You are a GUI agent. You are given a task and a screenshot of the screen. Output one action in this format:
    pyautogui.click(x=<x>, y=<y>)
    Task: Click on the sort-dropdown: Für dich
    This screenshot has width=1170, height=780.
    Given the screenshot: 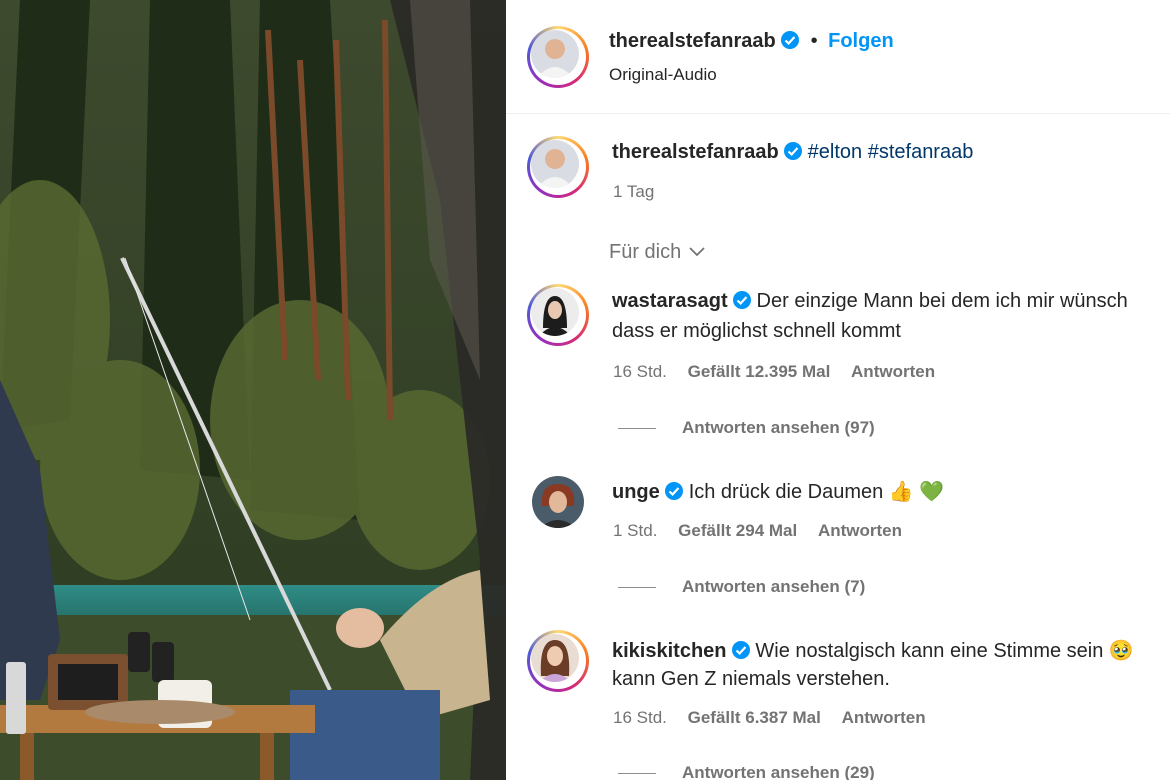 What is the action you would take?
    pyautogui.click(x=658, y=252)
    